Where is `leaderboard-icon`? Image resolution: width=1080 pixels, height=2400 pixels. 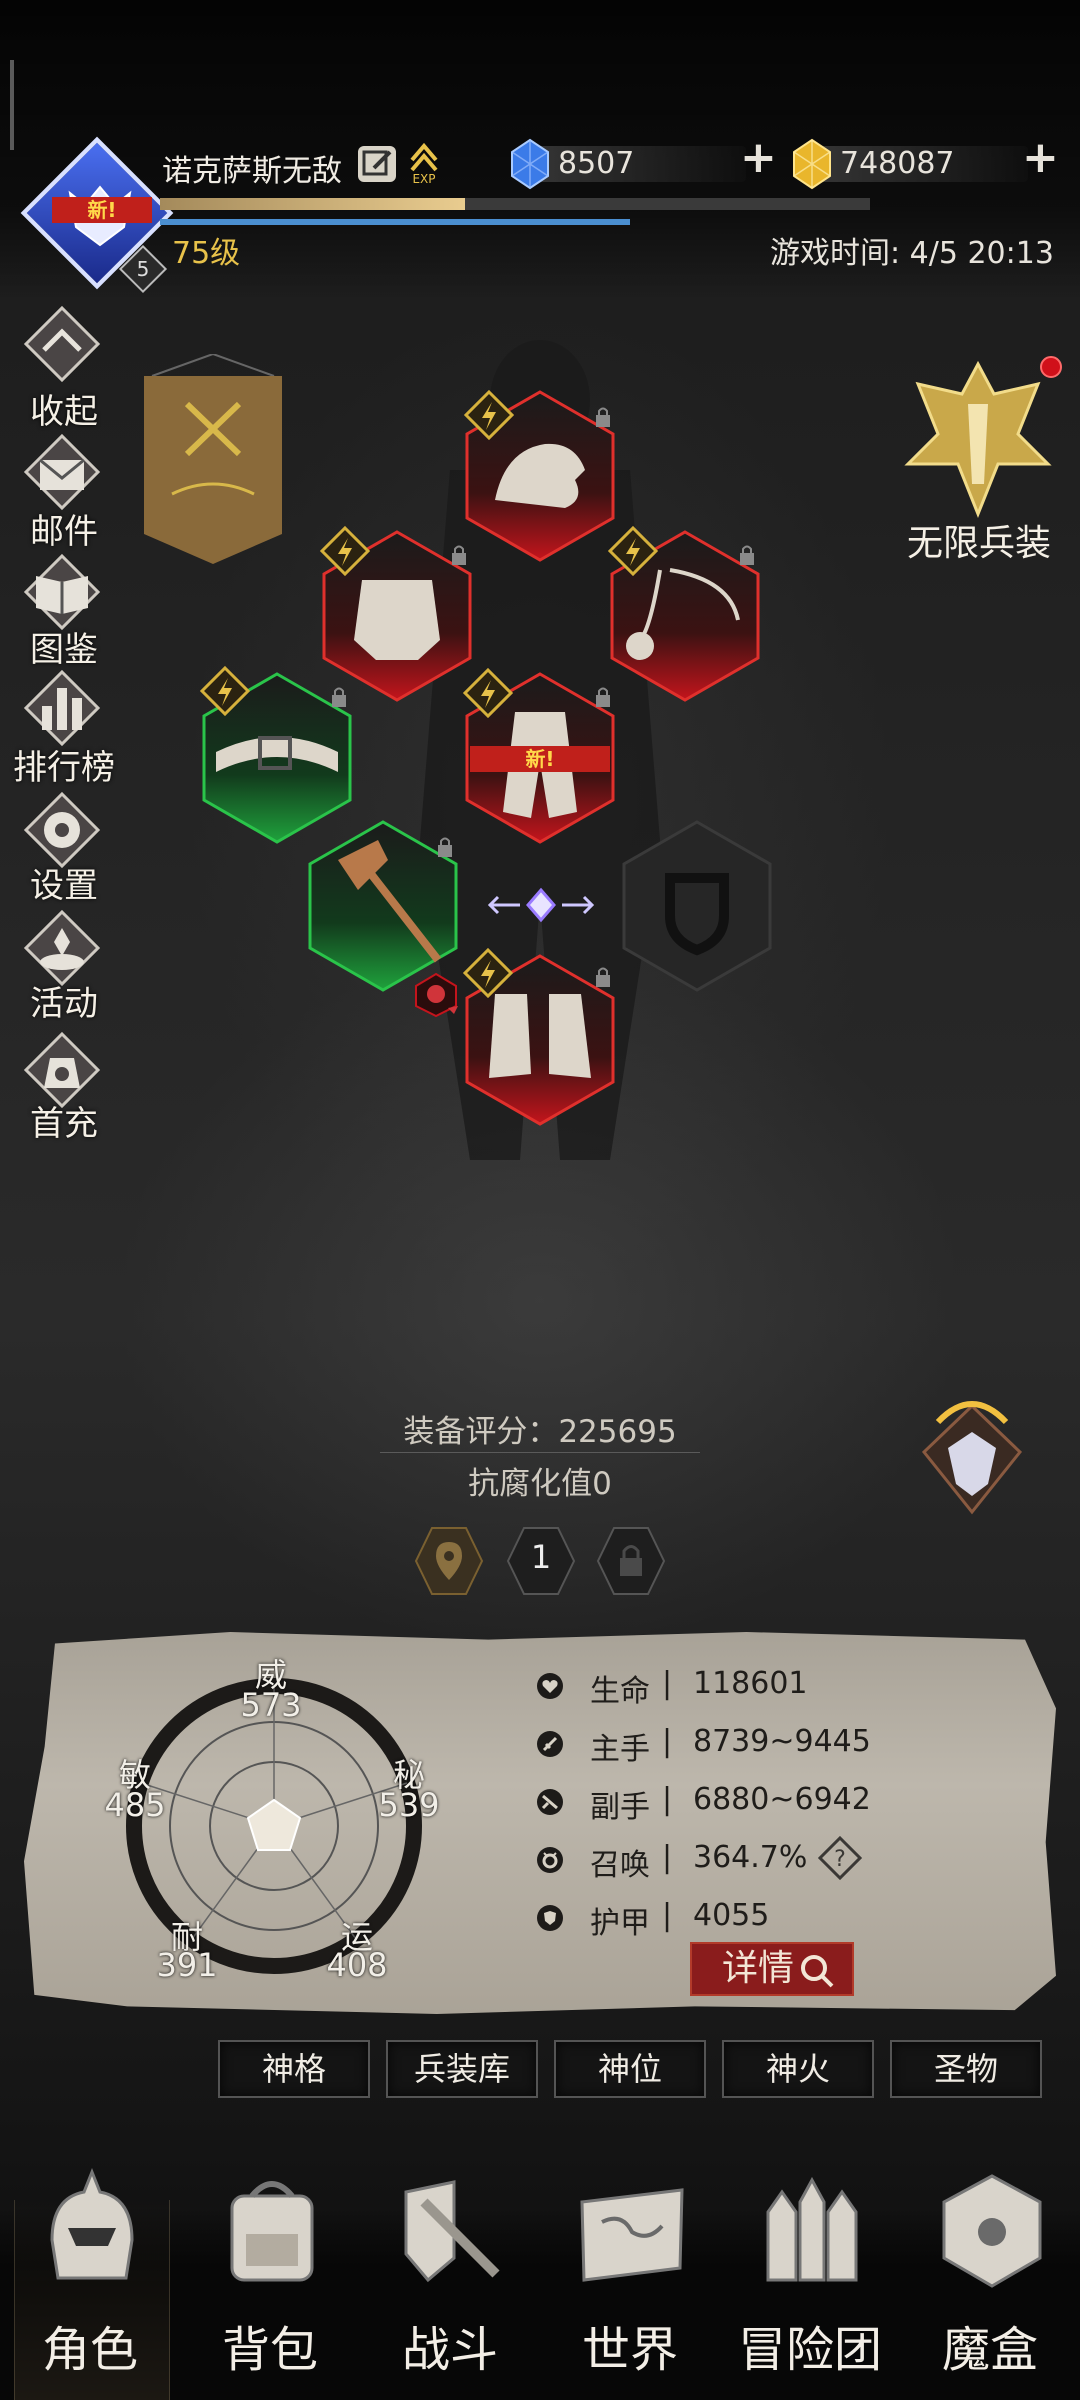
leaderboard-icon is located at coordinates (62, 708).